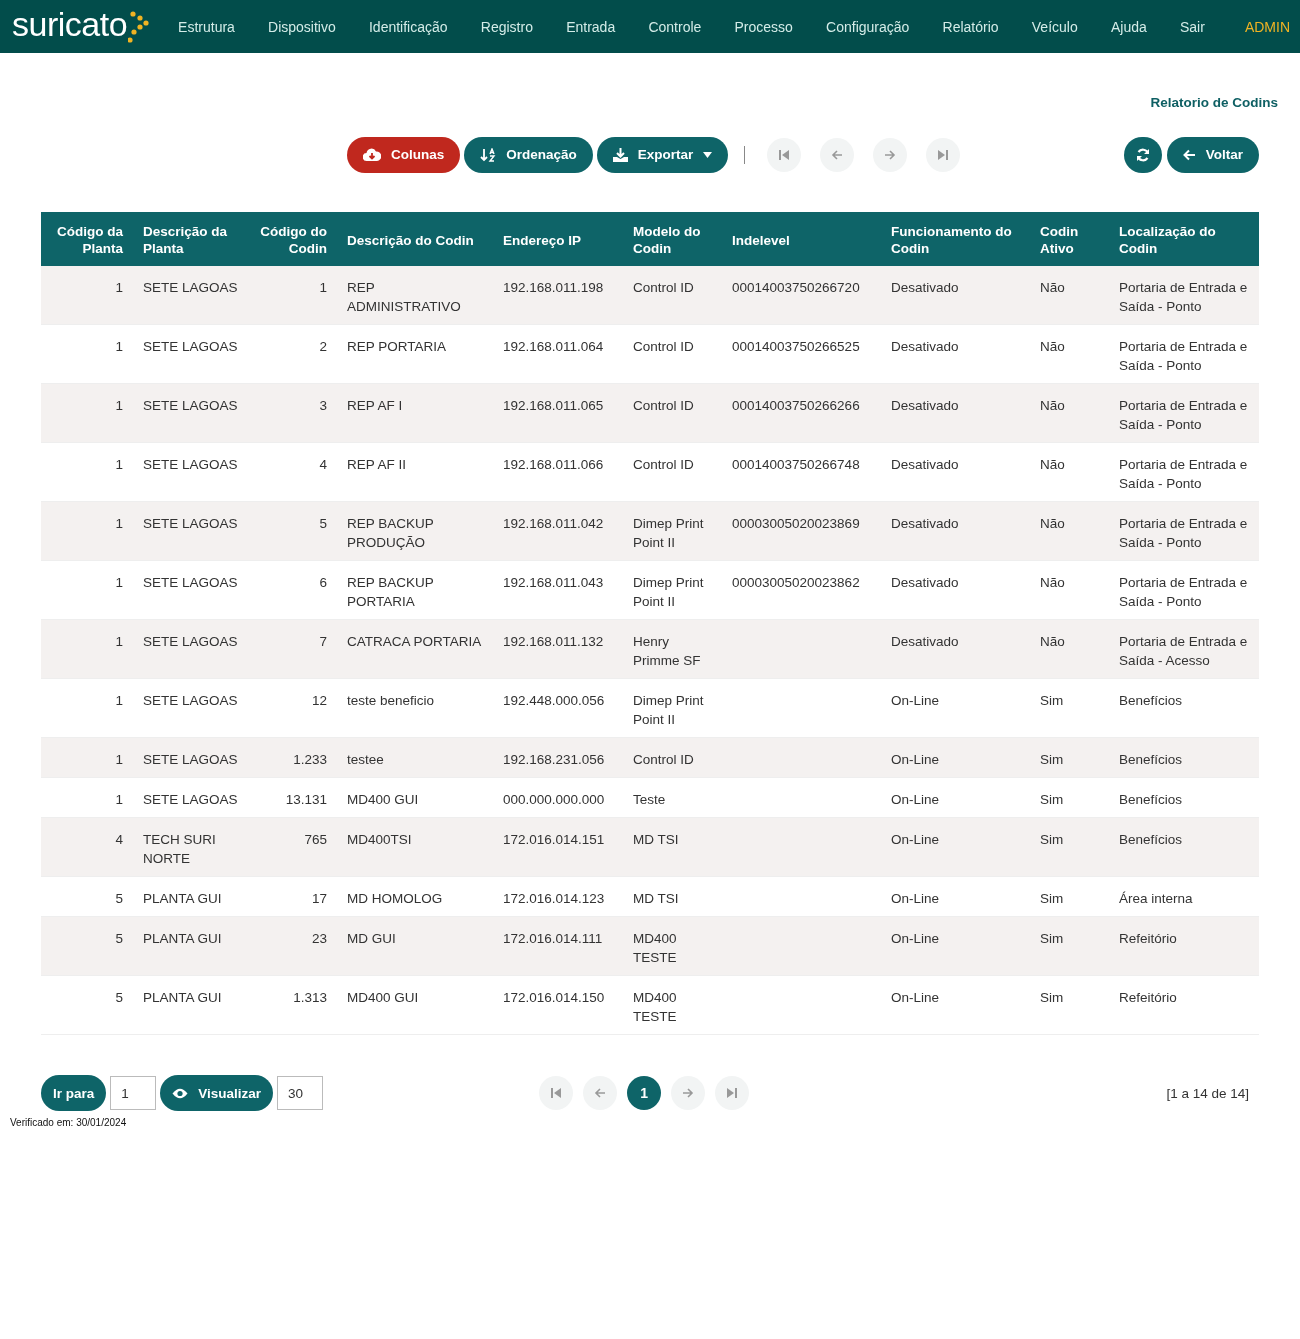 Image resolution: width=1300 pixels, height=1339 pixels. What do you see at coordinates (644, 1093) in the screenshot?
I see `pager-button: 1` at bounding box center [644, 1093].